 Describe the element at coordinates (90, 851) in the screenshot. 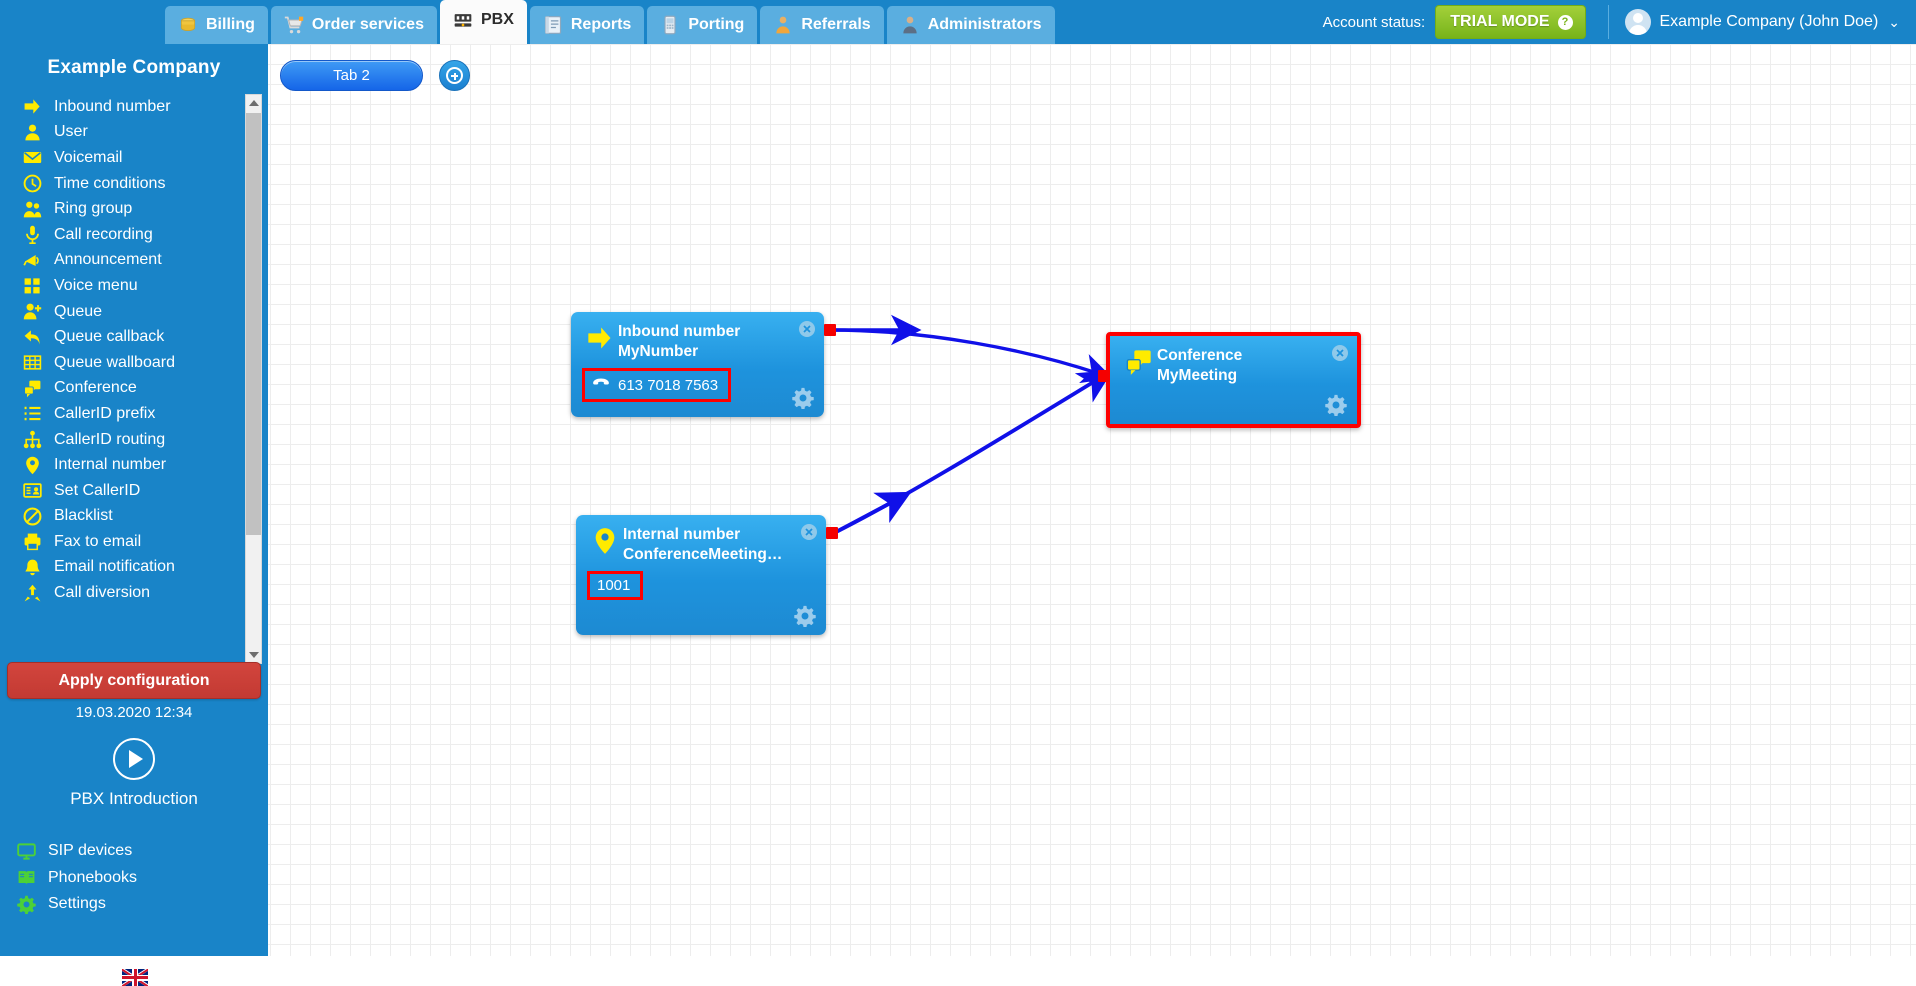

I see `sidebar-item-label: SIP devices` at that location.